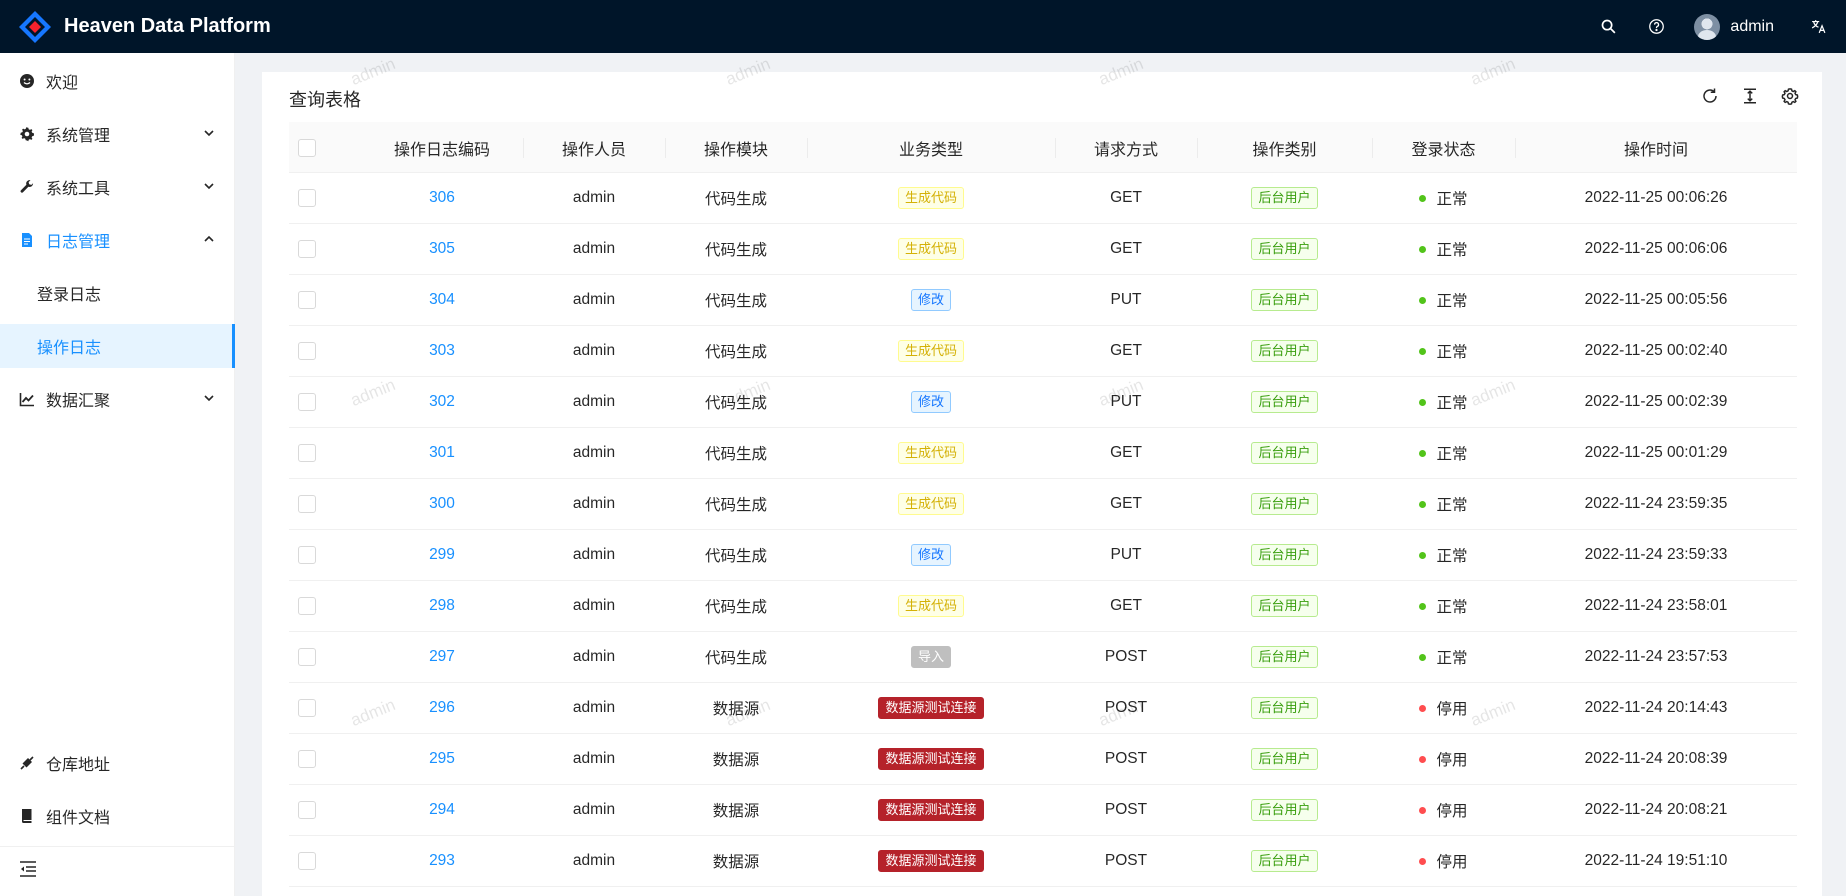  I want to click on user-menu: admin, so click(1735, 26).